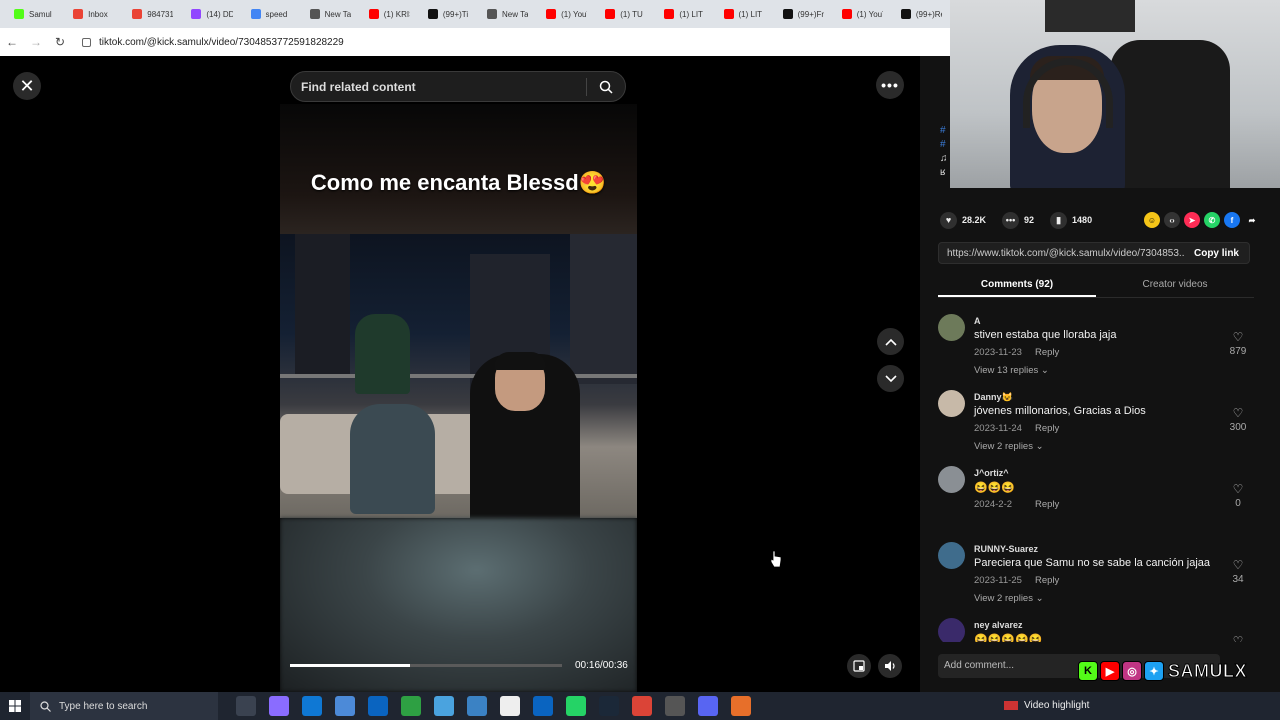 This screenshot has height=720, width=1280. What do you see at coordinates (124, 706) in the screenshot?
I see `taskbar-search: Type here to search` at bounding box center [124, 706].